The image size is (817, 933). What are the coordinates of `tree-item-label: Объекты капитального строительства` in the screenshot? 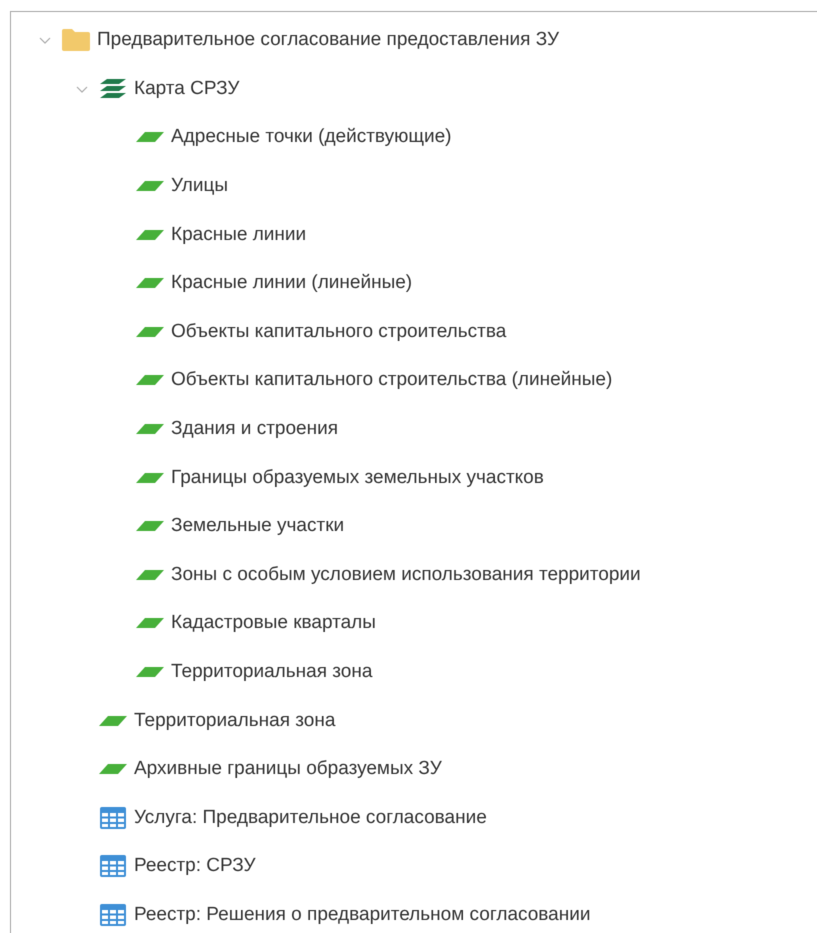 It's located at (338, 331).